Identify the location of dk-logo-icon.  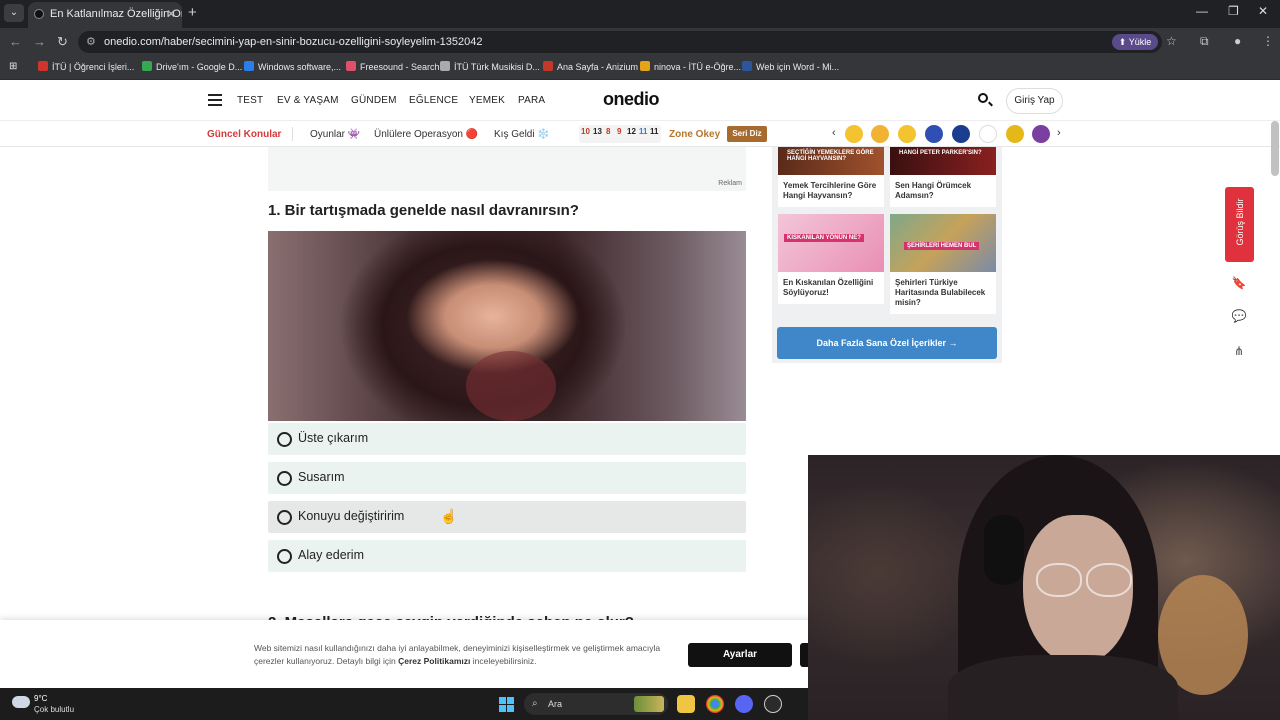
(988, 134).